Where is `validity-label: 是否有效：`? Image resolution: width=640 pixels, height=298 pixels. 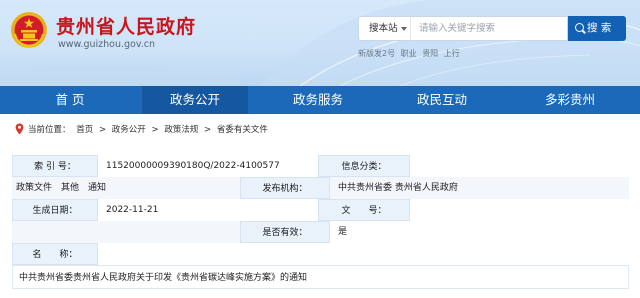 validity-label: 是否有效： is located at coordinates (285, 232).